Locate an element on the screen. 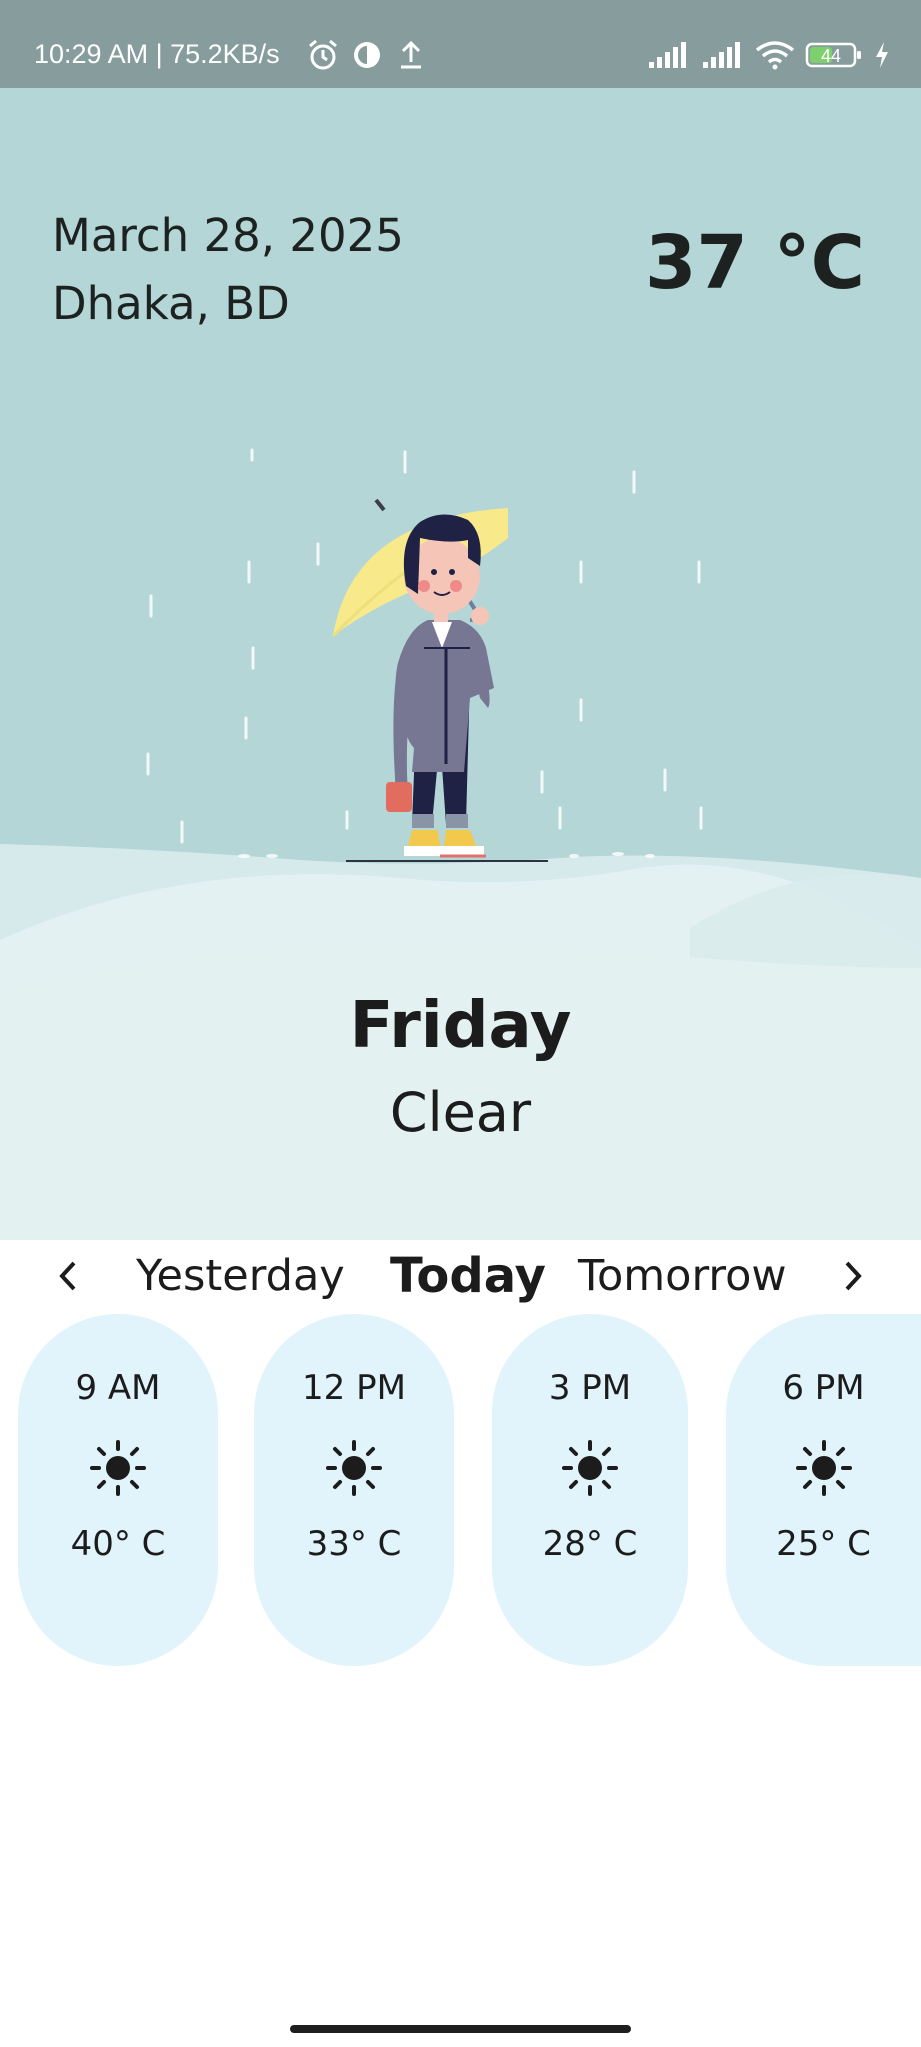 The height and width of the screenshot is (2047, 921). chevron-left-icon is located at coordinates (67, 1276).